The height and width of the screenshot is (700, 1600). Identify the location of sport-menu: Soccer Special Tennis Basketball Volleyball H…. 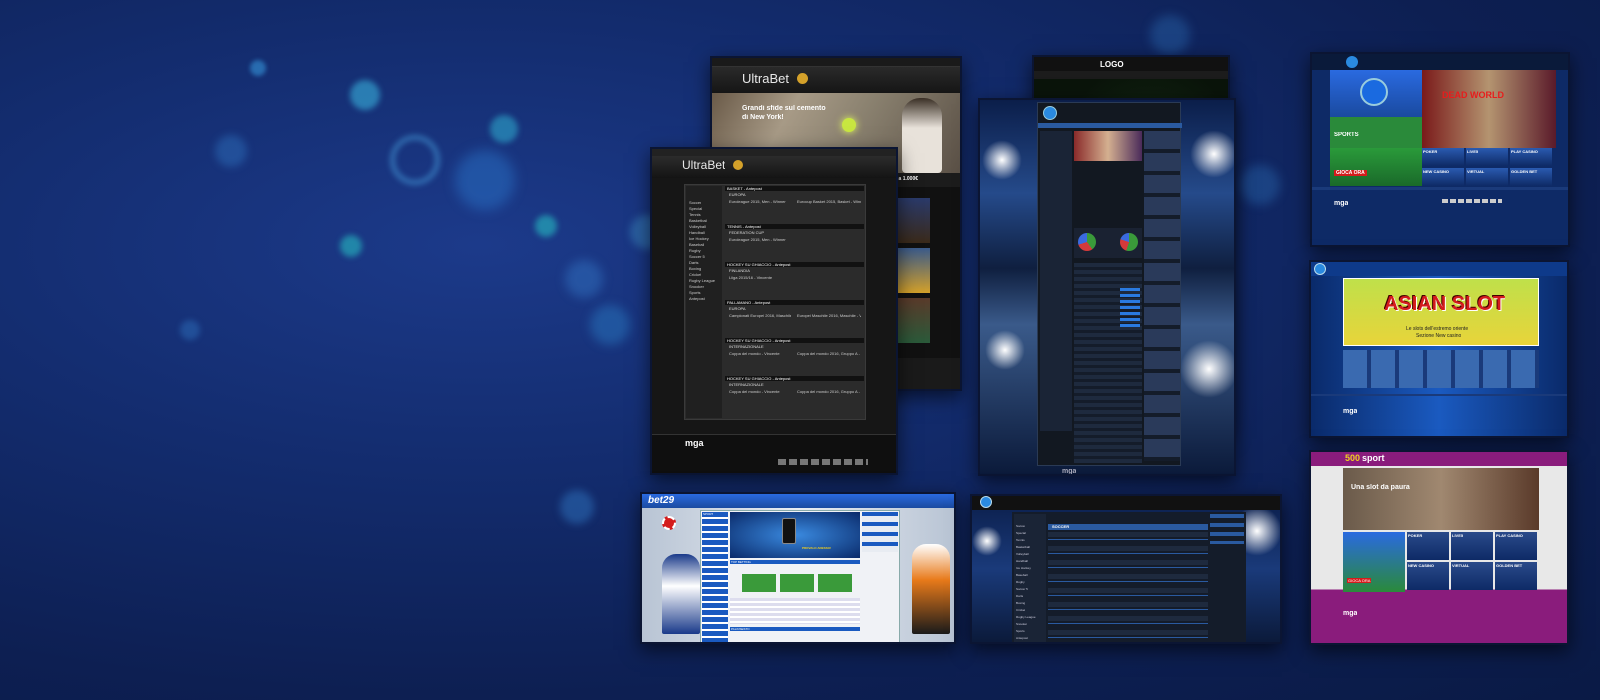
(1030, 578).